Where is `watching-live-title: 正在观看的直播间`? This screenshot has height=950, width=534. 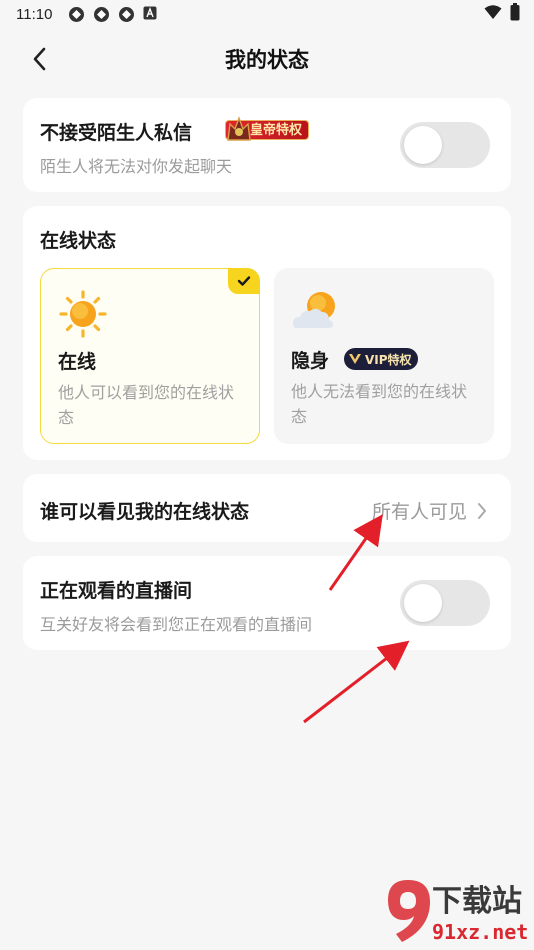 watching-live-title: 正在观看的直播间 is located at coordinates (116, 591).